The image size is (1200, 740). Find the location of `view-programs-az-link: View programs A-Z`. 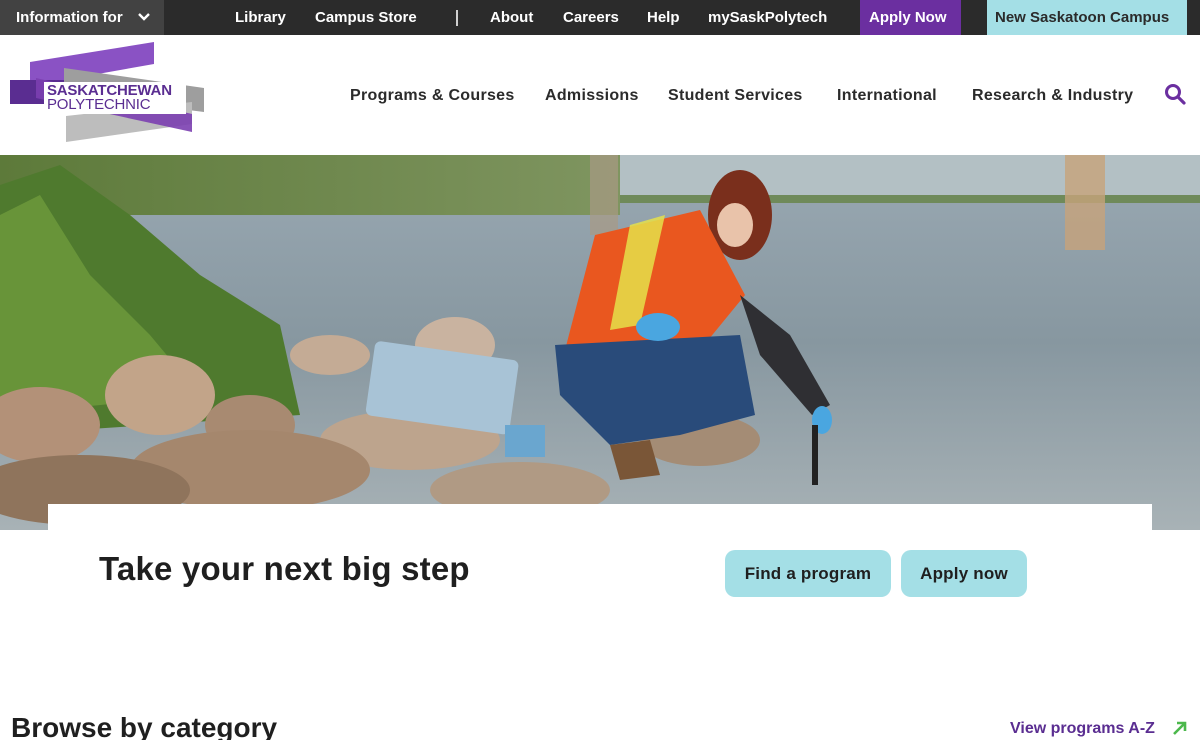

view-programs-az-link: View programs A-Z is located at coordinates (1082, 729).